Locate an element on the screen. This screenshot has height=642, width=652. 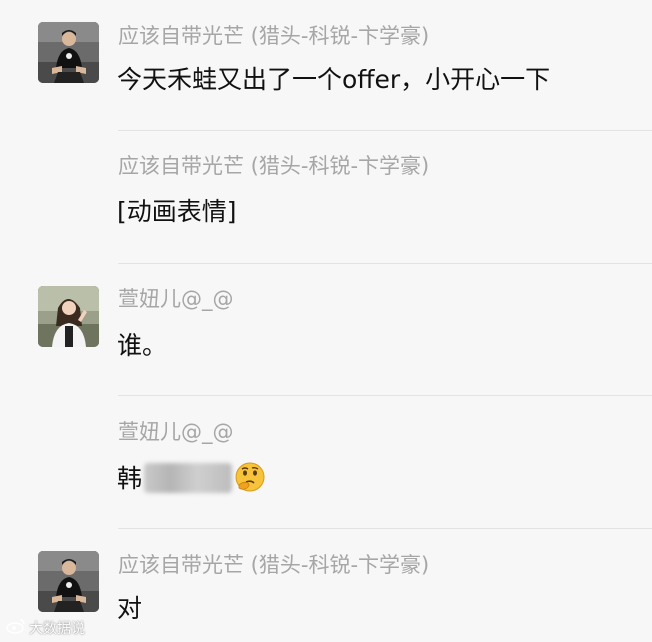
weibo-icon is located at coordinates (16, 628).